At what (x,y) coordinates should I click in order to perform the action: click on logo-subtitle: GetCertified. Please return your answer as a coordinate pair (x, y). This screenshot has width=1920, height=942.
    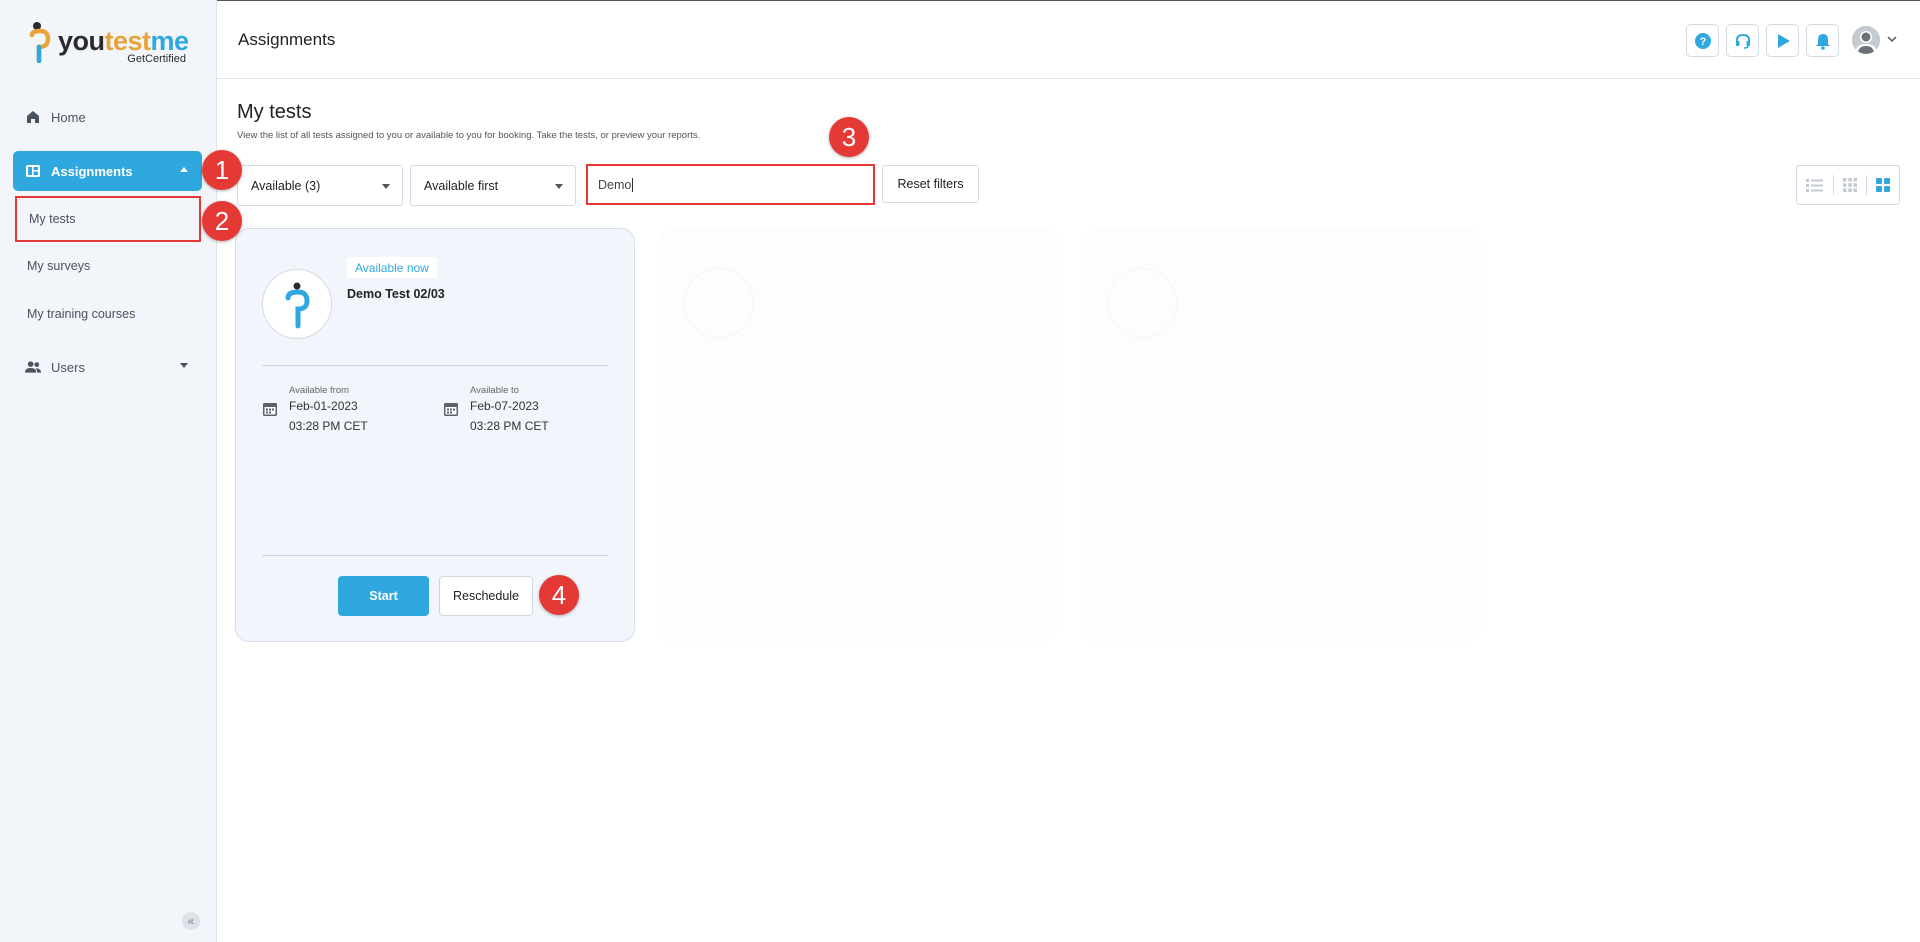
    Looking at the image, I should click on (156, 59).